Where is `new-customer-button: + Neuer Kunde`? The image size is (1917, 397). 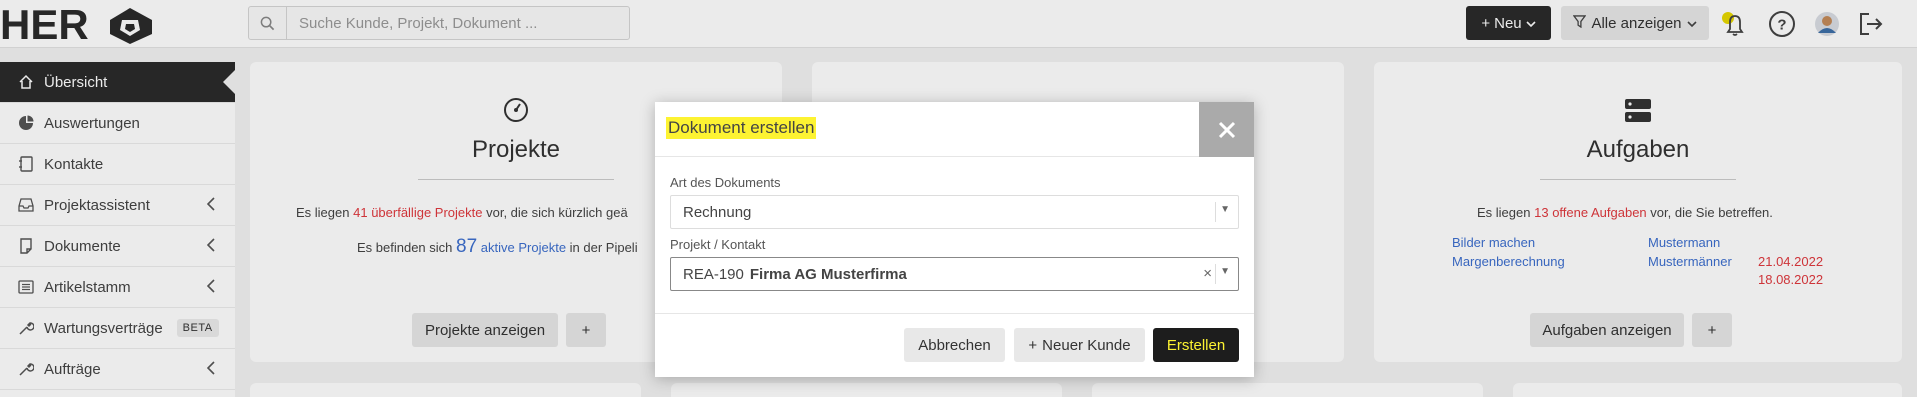
new-customer-button: + Neuer Kunde is located at coordinates (1079, 345).